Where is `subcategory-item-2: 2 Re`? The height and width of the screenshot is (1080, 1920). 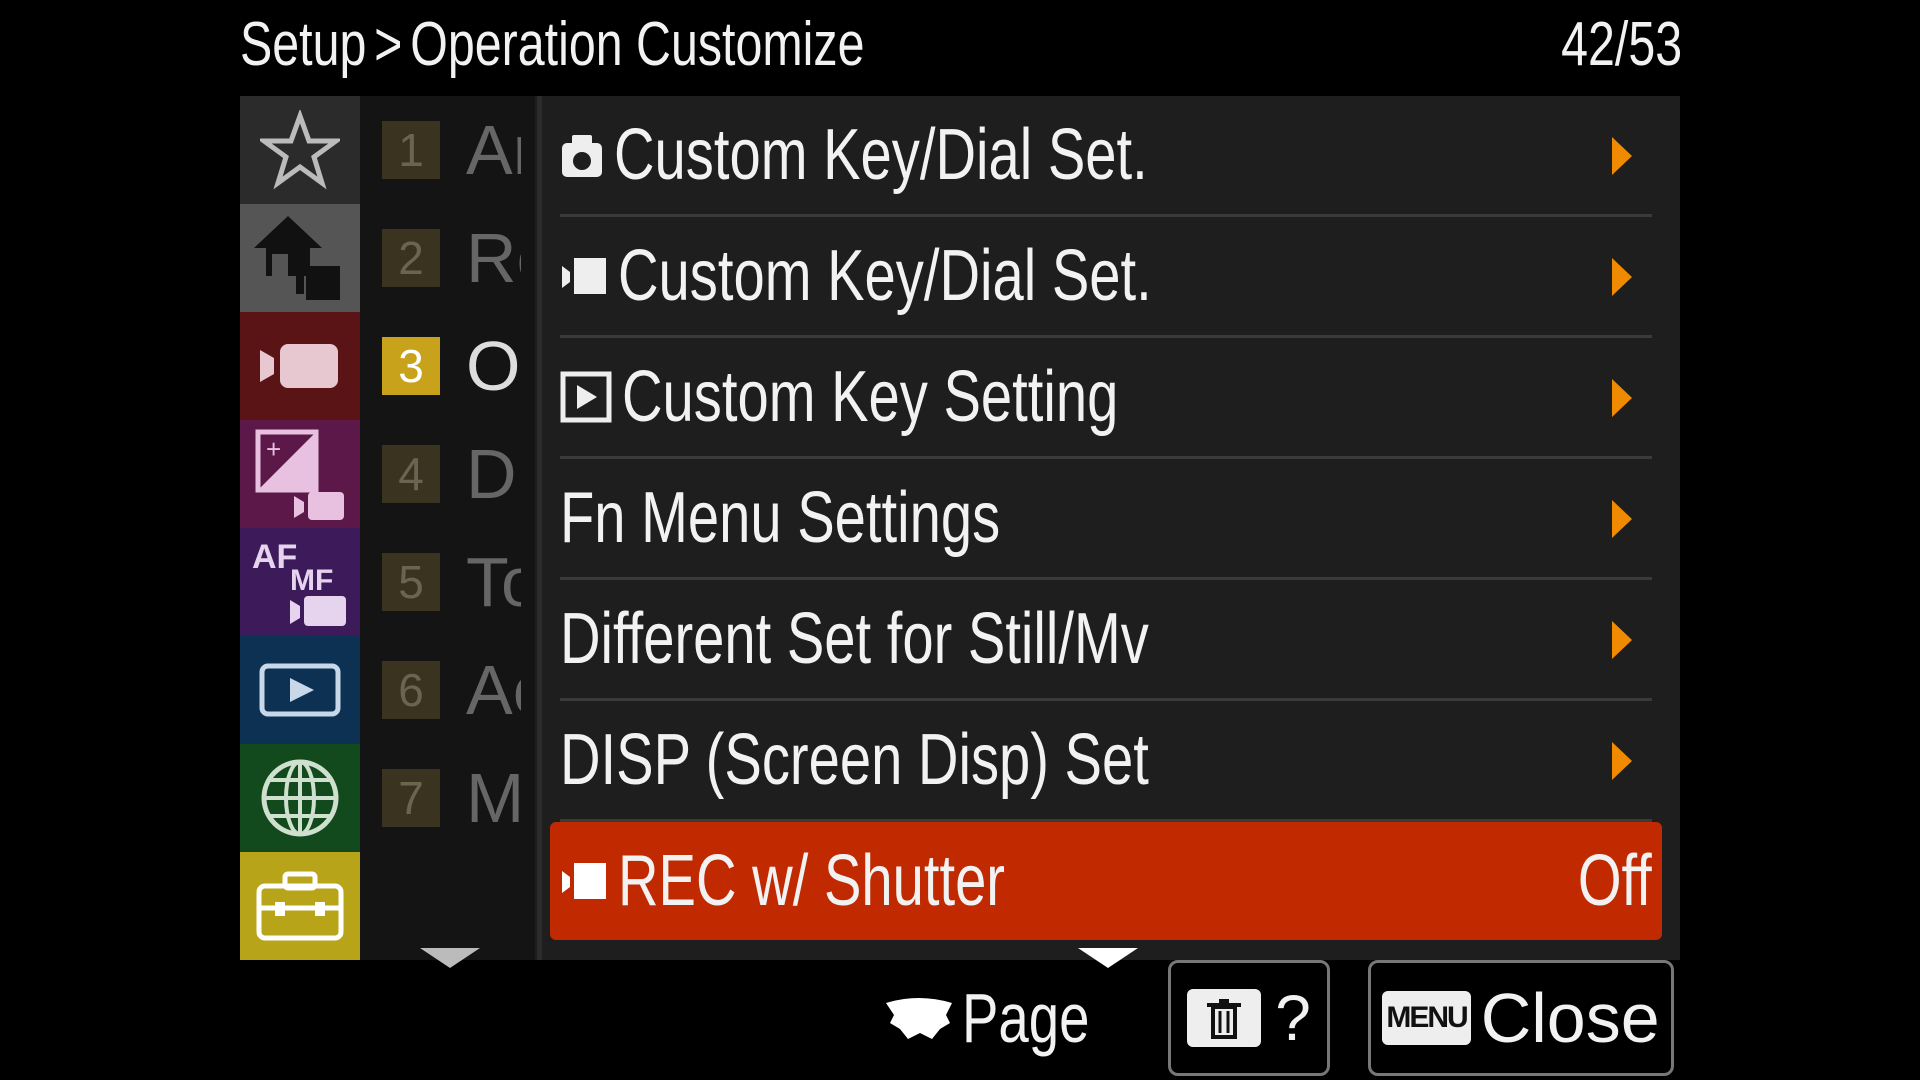 subcategory-item-2: 2 Re is located at coordinates (451, 258).